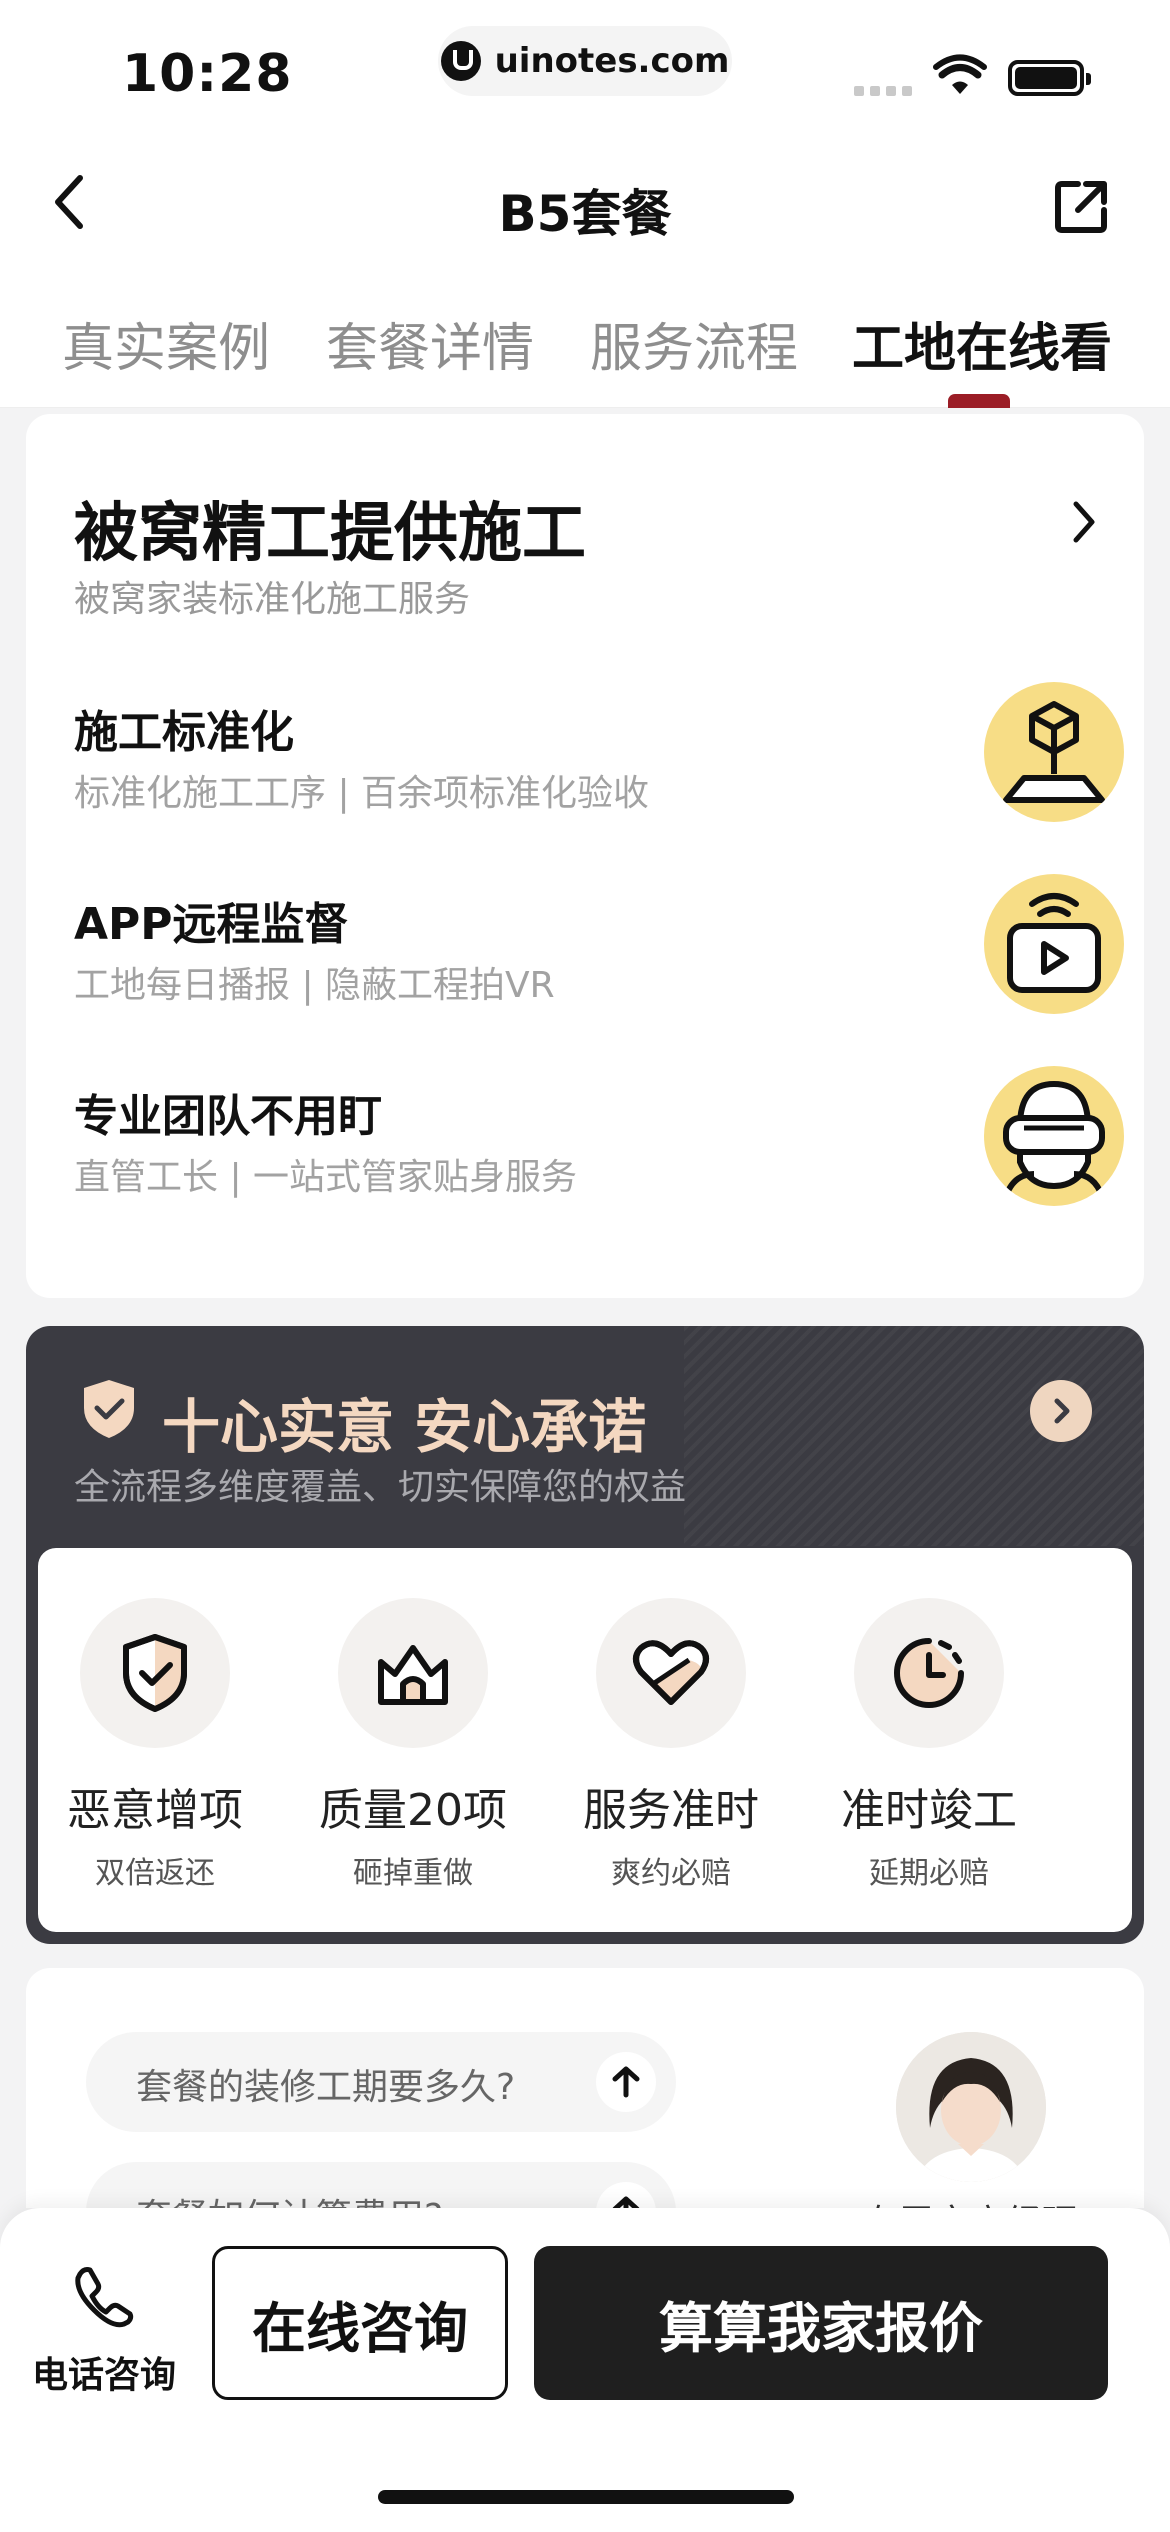 Image resolution: width=1170 pixels, height=2532 pixels. What do you see at coordinates (671, 1873) in the screenshot?
I see `promise-item-desc: 爽约必赔` at bounding box center [671, 1873].